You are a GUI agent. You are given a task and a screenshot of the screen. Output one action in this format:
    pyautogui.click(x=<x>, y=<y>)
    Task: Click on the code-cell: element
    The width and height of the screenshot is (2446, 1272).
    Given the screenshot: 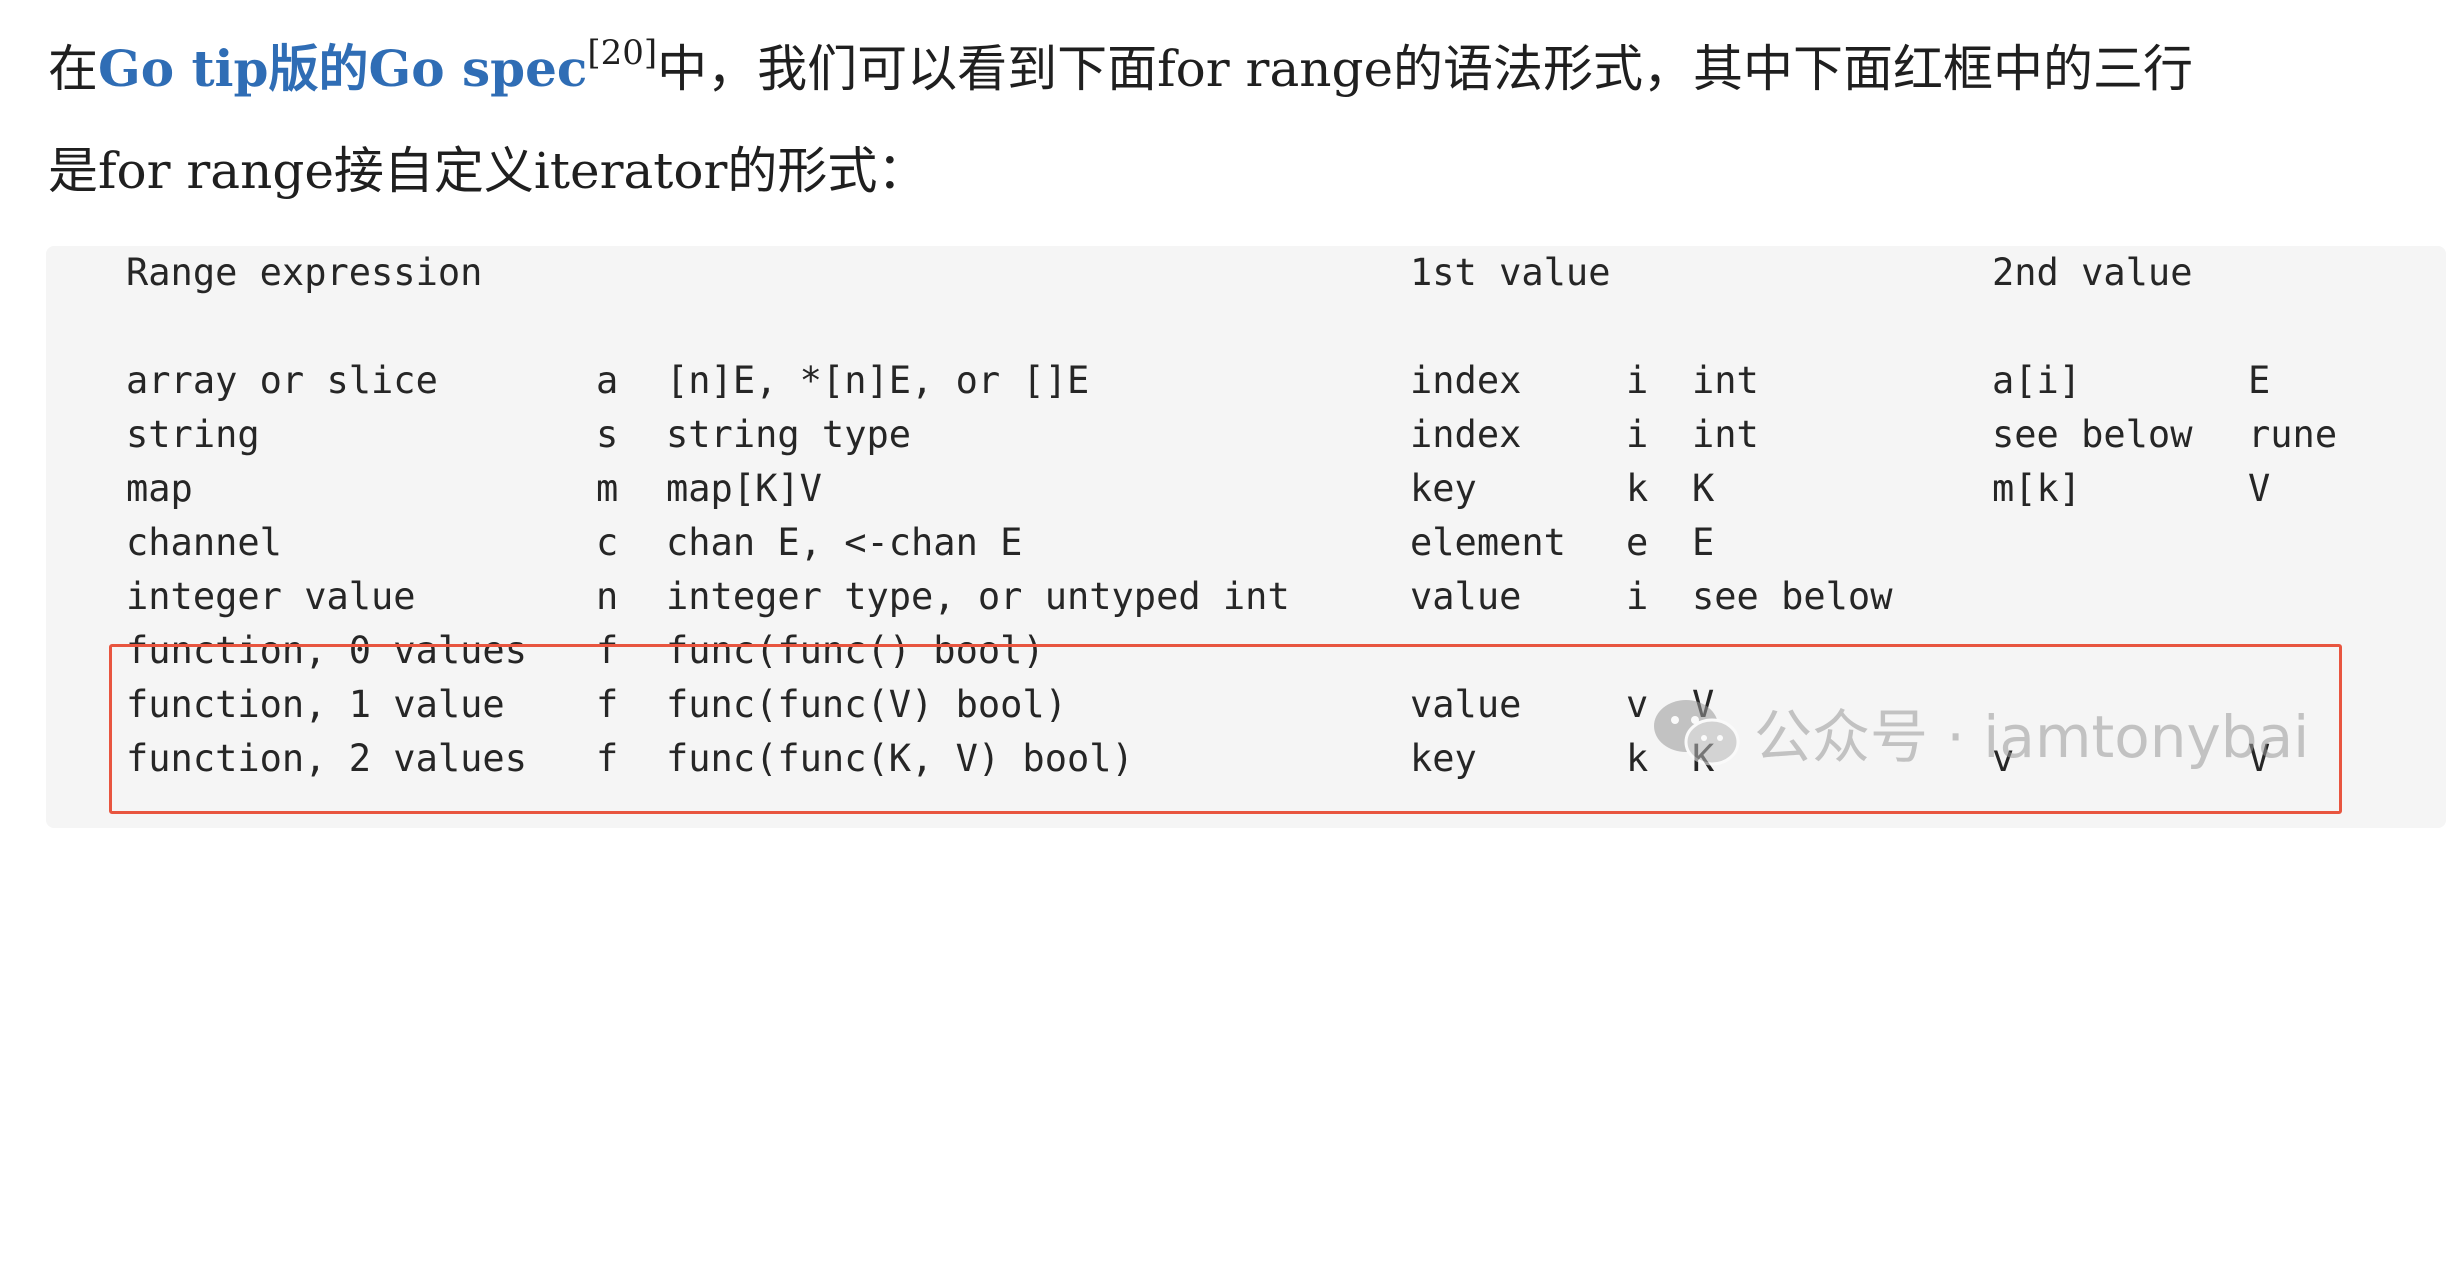 What is the action you would take?
    pyautogui.click(x=1488, y=542)
    